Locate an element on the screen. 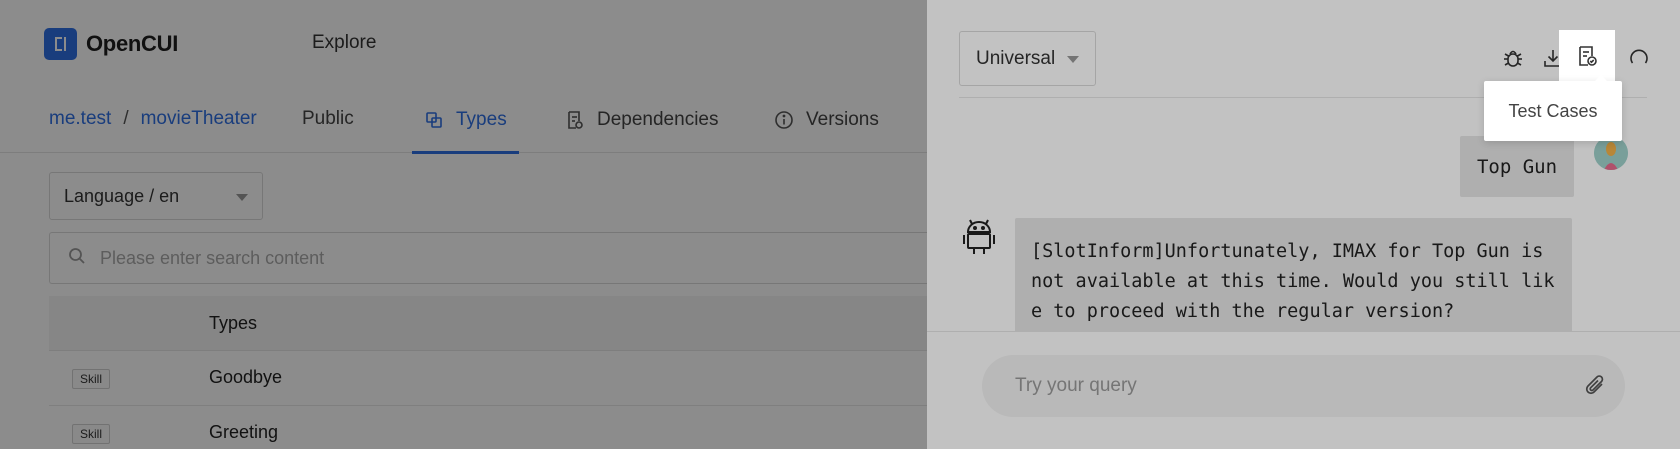  test-cases-icon is located at coordinates (1587, 58).